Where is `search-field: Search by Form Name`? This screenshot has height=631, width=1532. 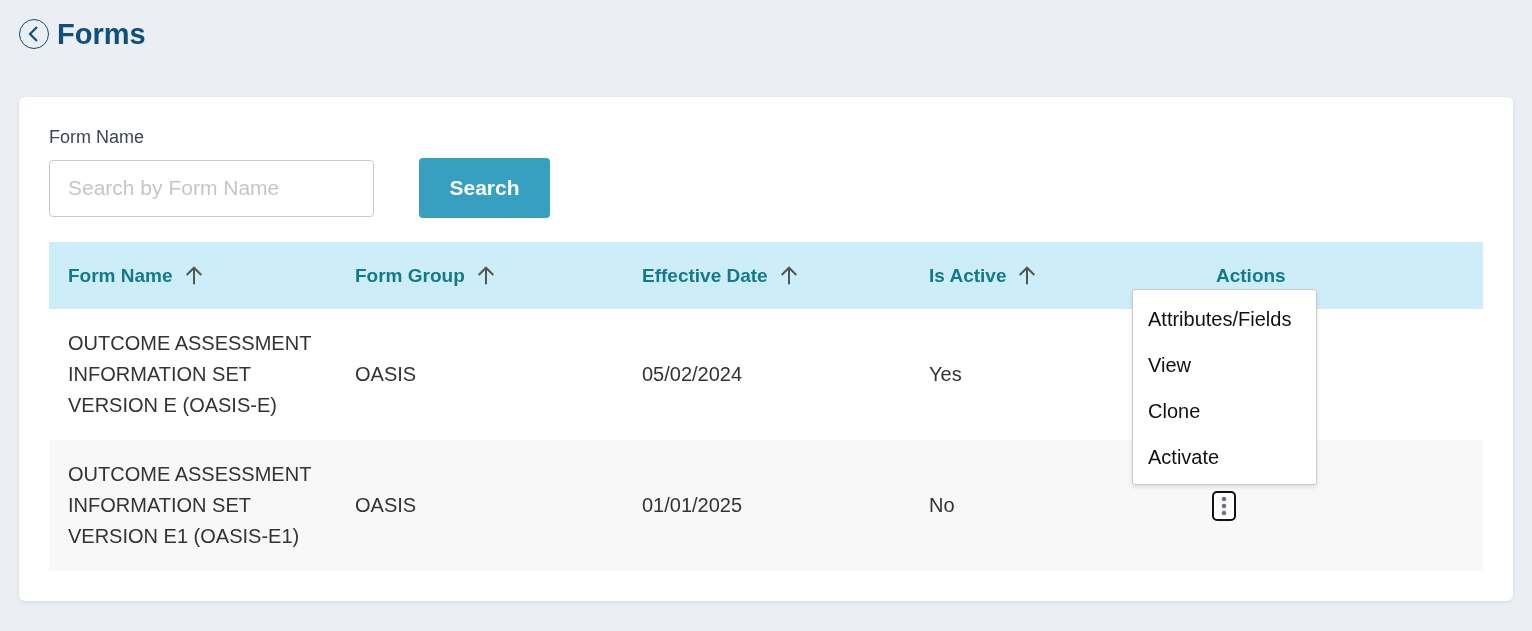
search-field: Search by Form Name is located at coordinates (211, 188).